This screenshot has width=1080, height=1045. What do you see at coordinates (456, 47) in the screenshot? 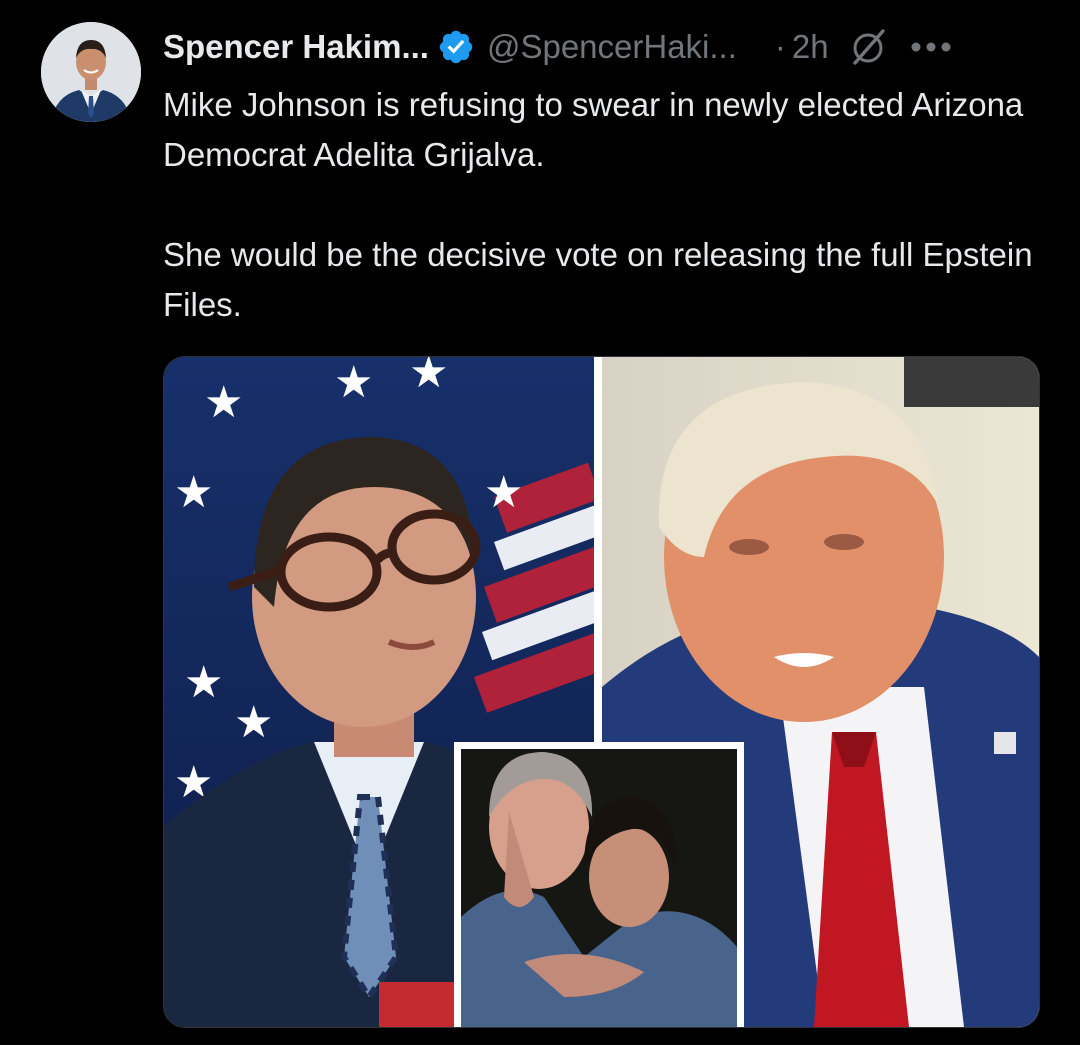
I see `verified-badge-icon` at bounding box center [456, 47].